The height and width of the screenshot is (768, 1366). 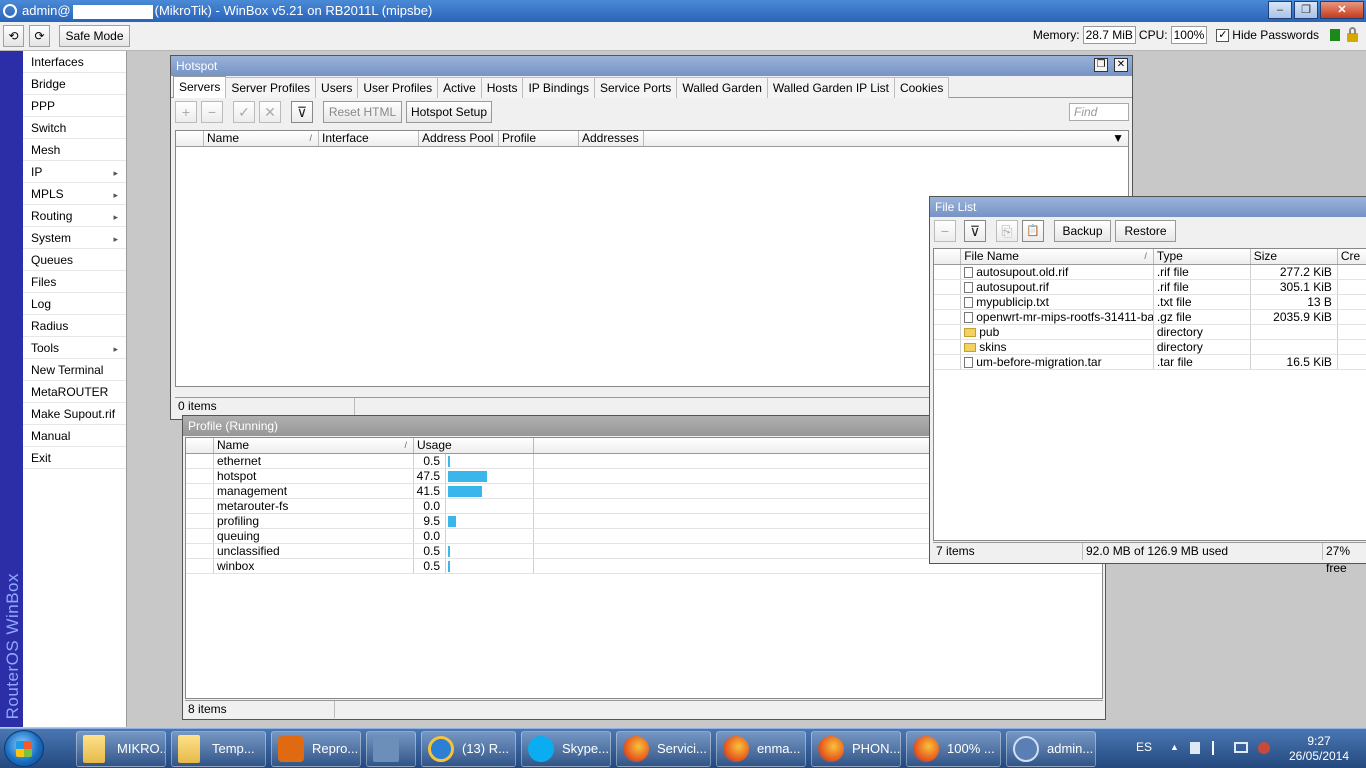 What do you see at coordinates (449, 112) in the screenshot?
I see `hotspot-setup-button: Hotspot Setup` at bounding box center [449, 112].